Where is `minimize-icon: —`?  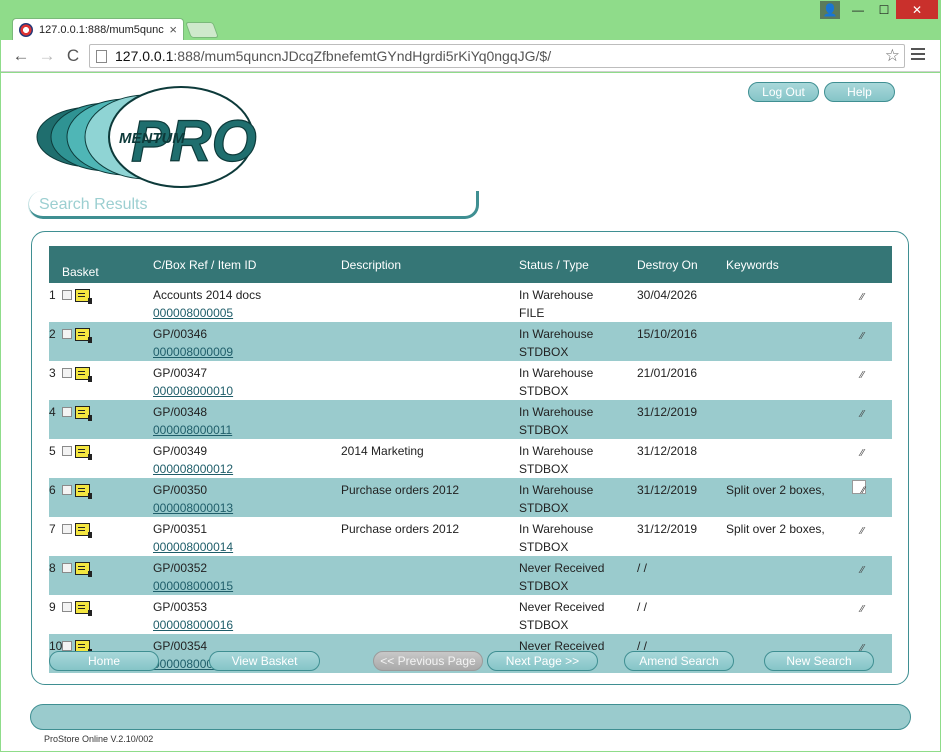
minimize-icon: — is located at coordinates (858, 10).